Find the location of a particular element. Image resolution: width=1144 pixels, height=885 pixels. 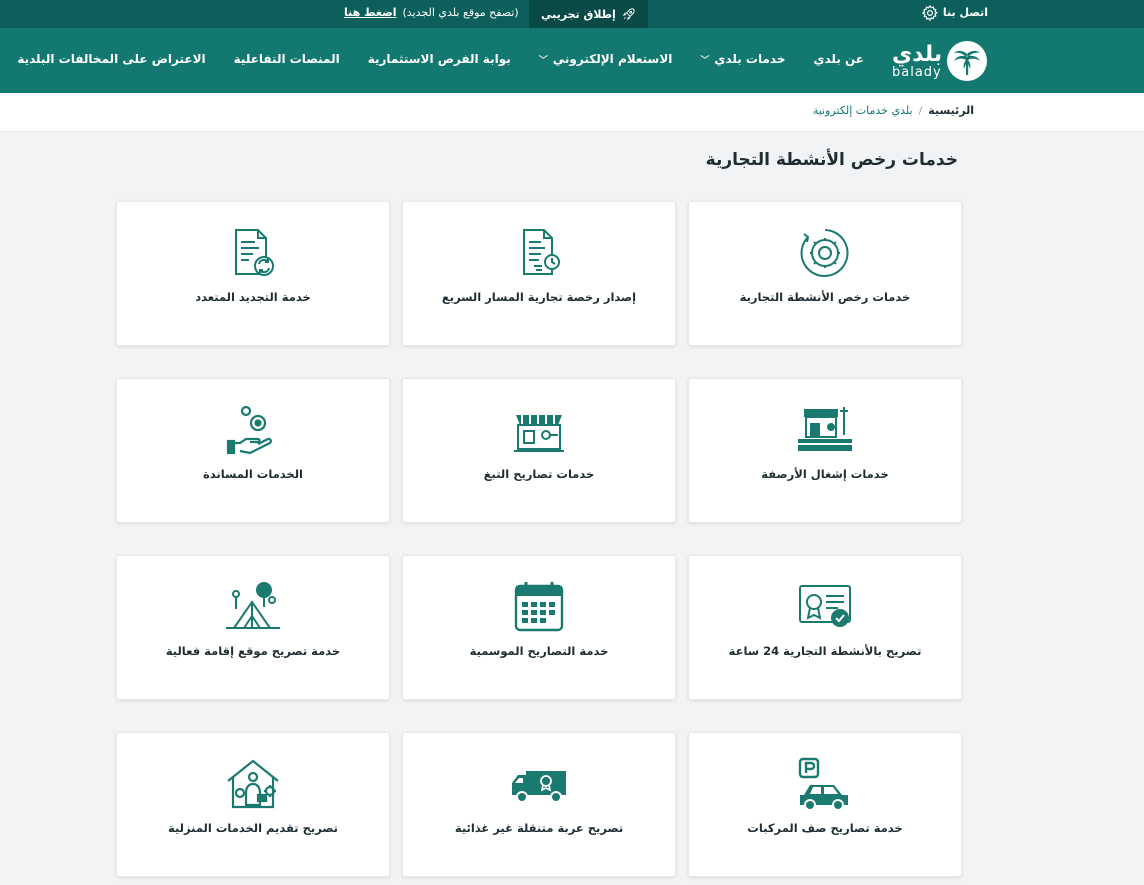

service-card-mobile-cart: تصريح عربة متنقلة غير غذائية is located at coordinates (539, 804).